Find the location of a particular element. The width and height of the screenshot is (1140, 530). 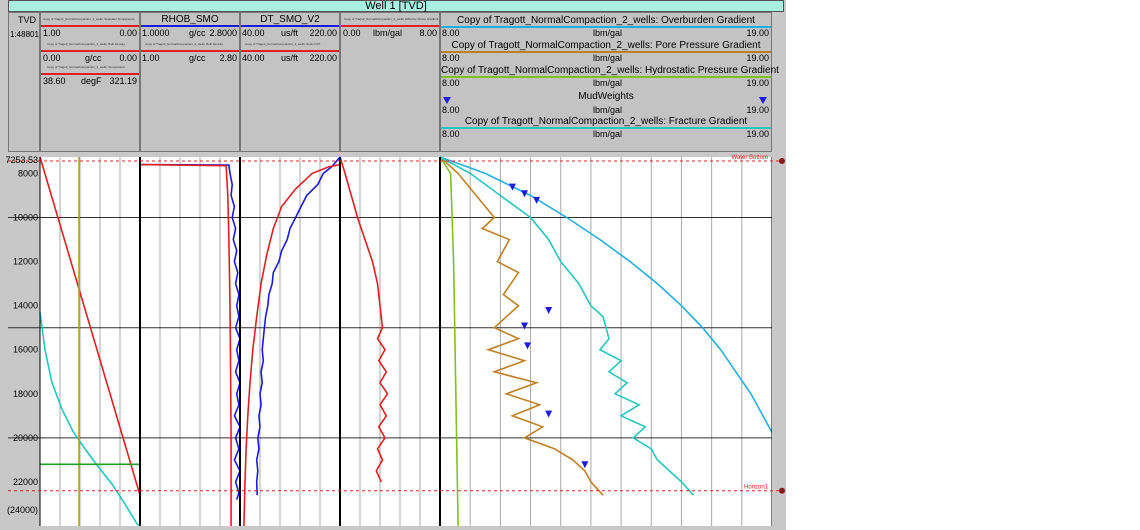

depth-tick-label: 22000 is located at coordinates (25, 482).